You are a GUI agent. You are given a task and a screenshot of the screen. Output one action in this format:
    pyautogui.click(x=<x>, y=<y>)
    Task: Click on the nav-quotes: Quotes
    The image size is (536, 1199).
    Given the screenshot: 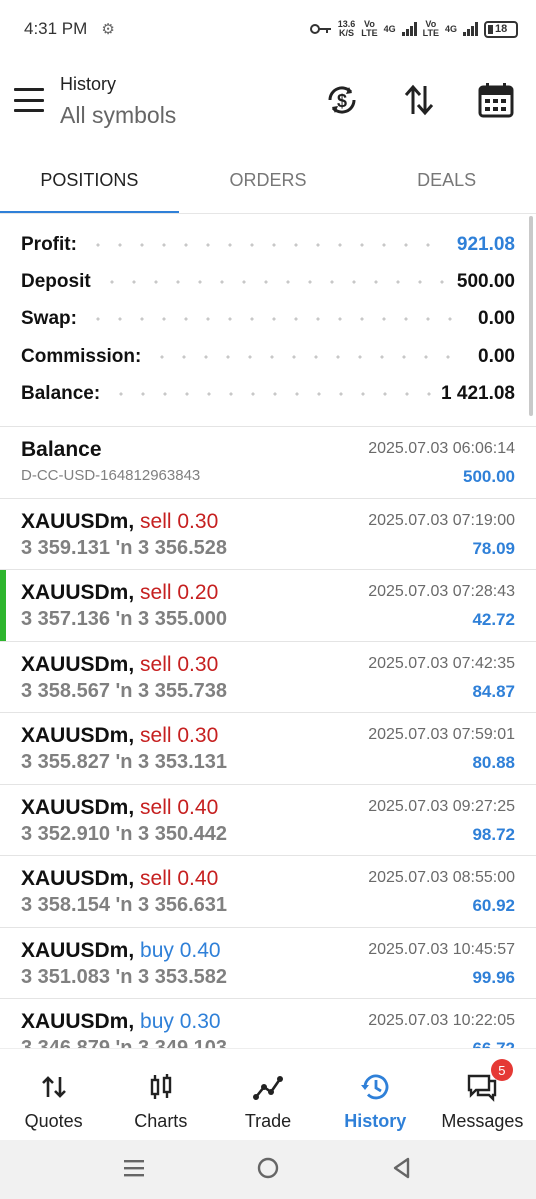 What is the action you would take?
    pyautogui.click(x=53, y=1094)
    